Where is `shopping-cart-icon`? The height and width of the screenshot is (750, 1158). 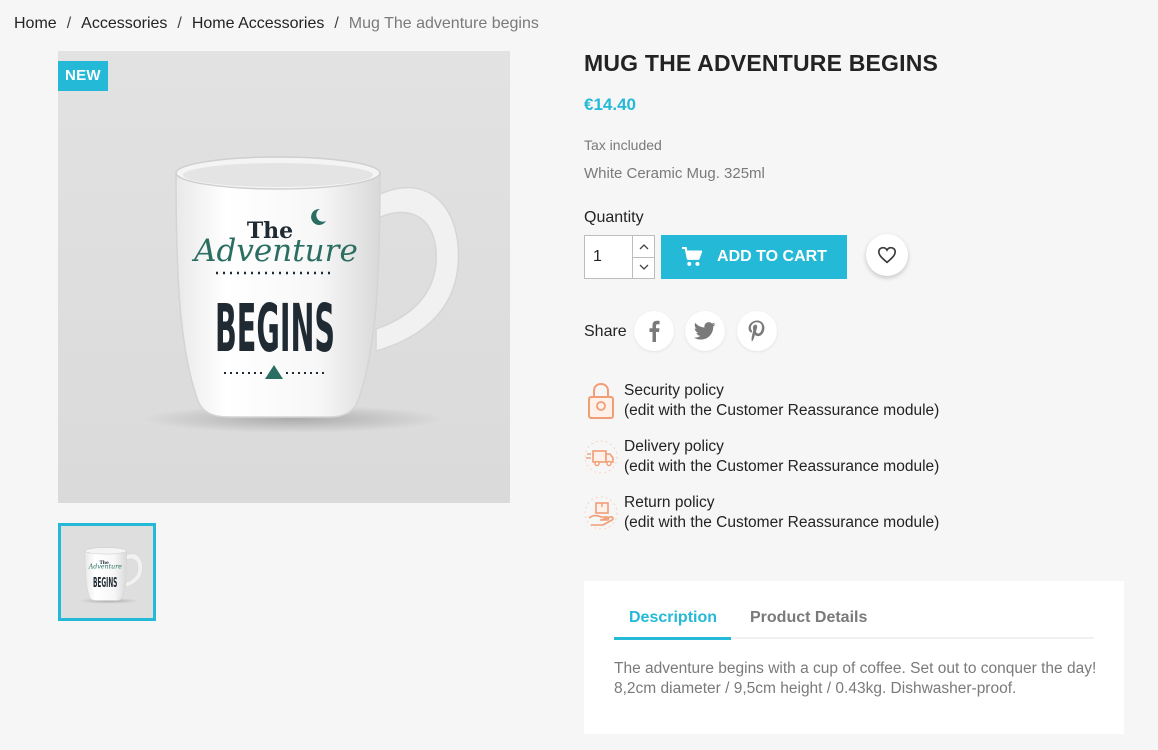 shopping-cart-icon is located at coordinates (692, 256).